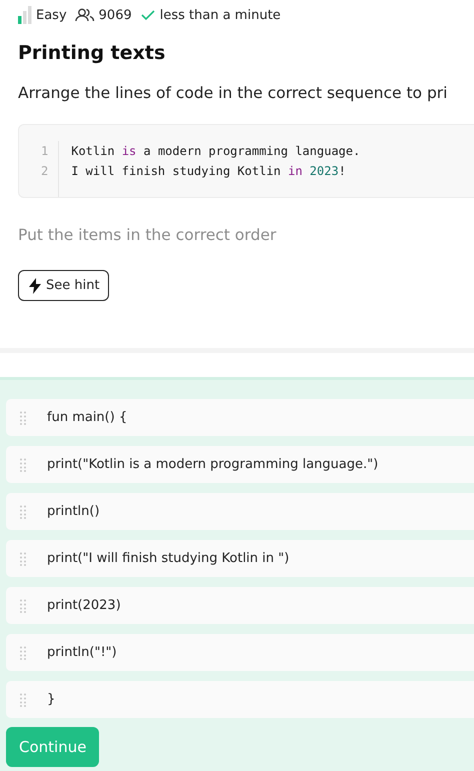  What do you see at coordinates (35, 286) in the screenshot?
I see `lightning-icon` at bounding box center [35, 286].